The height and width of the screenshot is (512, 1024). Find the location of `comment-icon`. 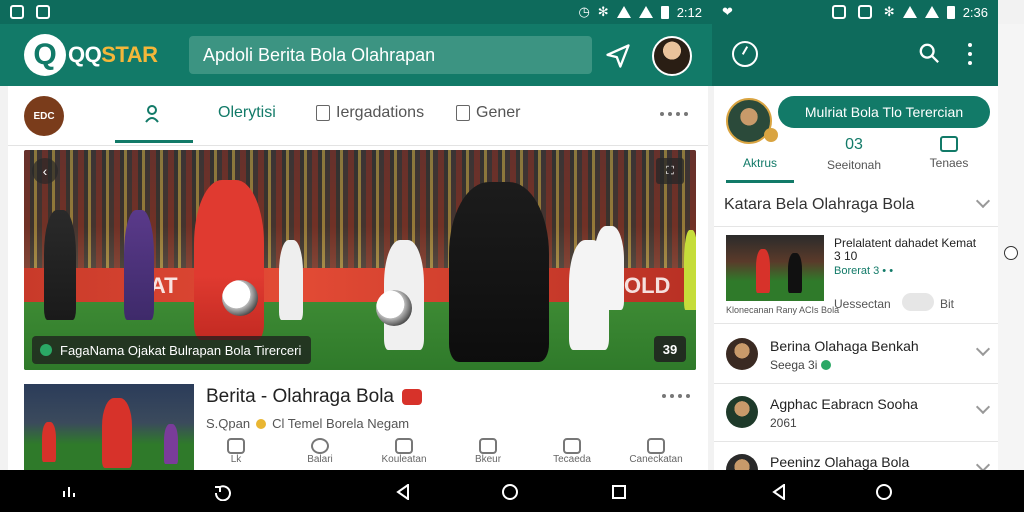

comment-icon is located at coordinates (463, 113).